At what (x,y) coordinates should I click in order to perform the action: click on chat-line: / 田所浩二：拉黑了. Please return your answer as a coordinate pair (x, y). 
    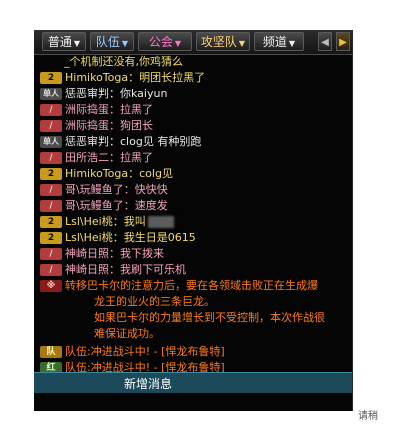
    Looking at the image, I should click on (194, 158).